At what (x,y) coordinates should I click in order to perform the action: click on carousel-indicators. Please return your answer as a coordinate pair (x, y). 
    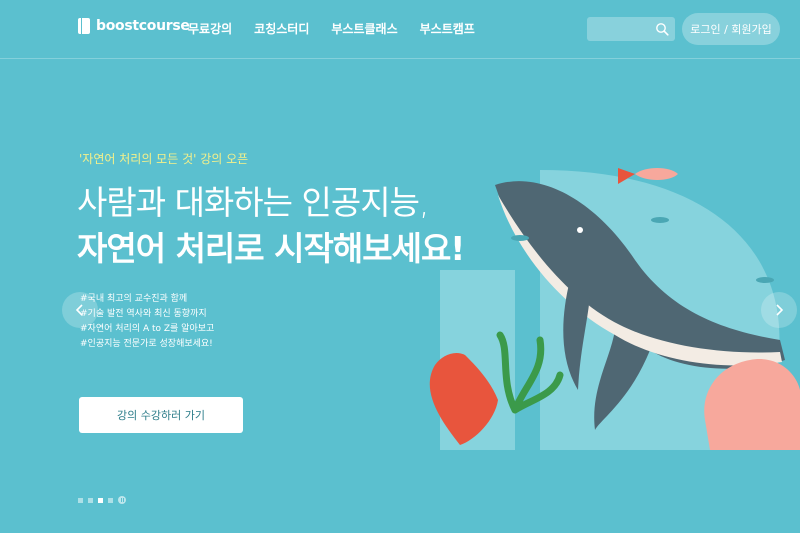
    Looking at the image, I should click on (102, 500).